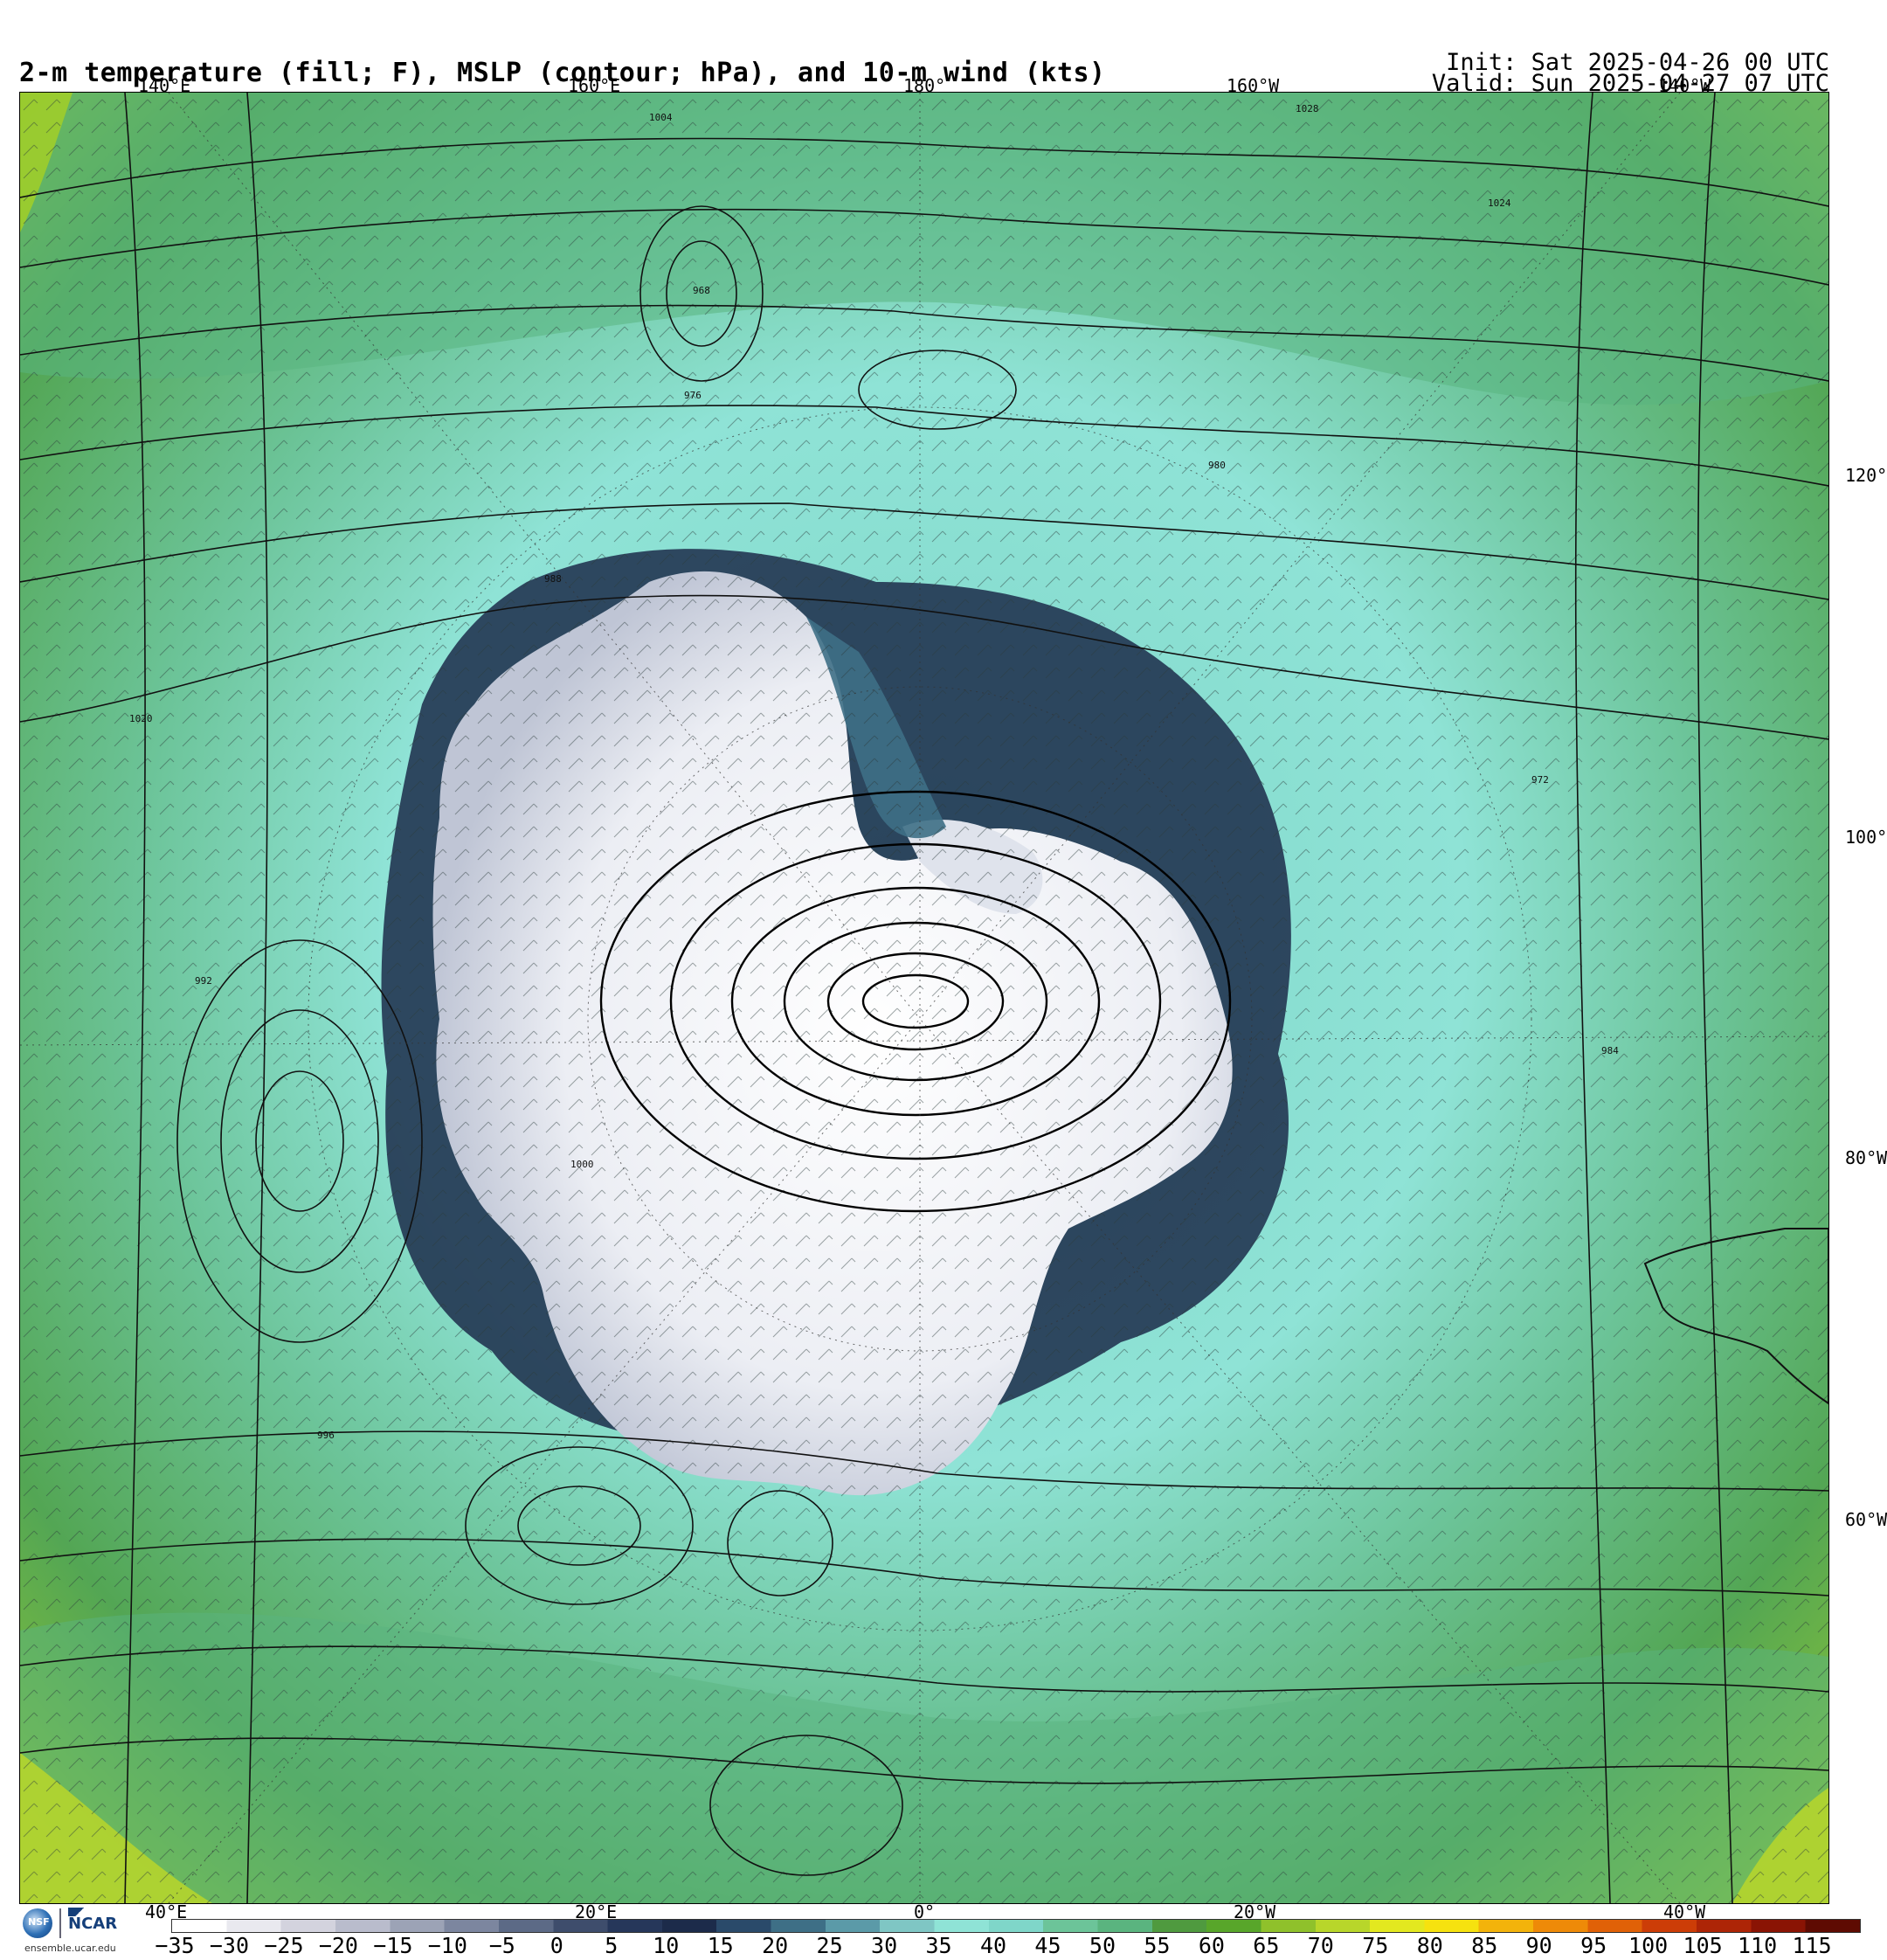 The height and width of the screenshot is (1960, 1887). Describe the element at coordinates (1102, 1945) in the screenshot. I see `colorbar-tick-label: 50` at that location.